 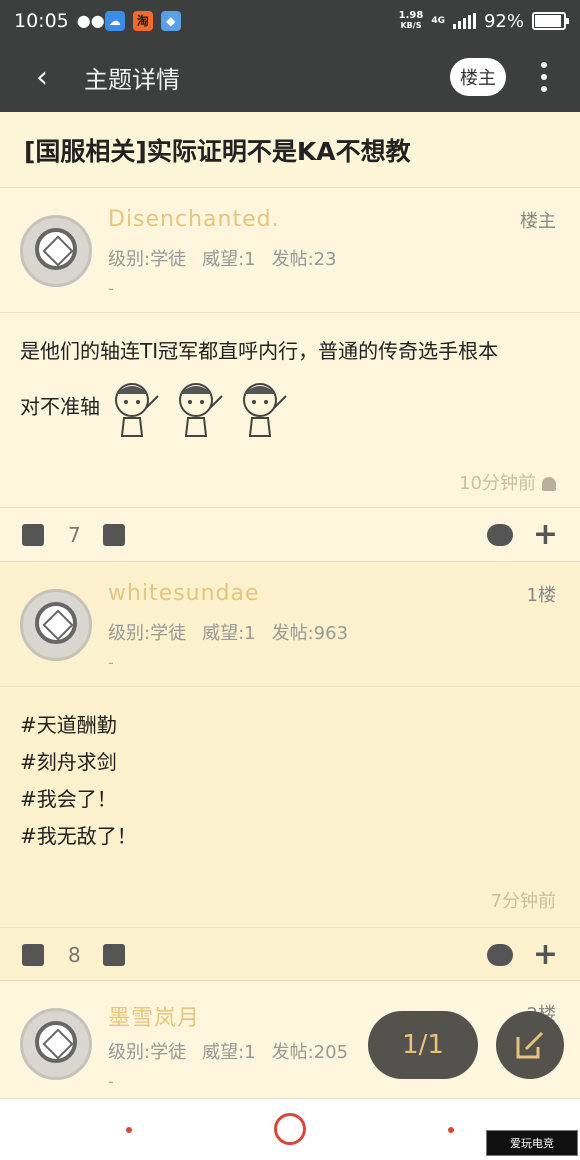 I want to click on post-actions: 7 +, so click(x=290, y=534).